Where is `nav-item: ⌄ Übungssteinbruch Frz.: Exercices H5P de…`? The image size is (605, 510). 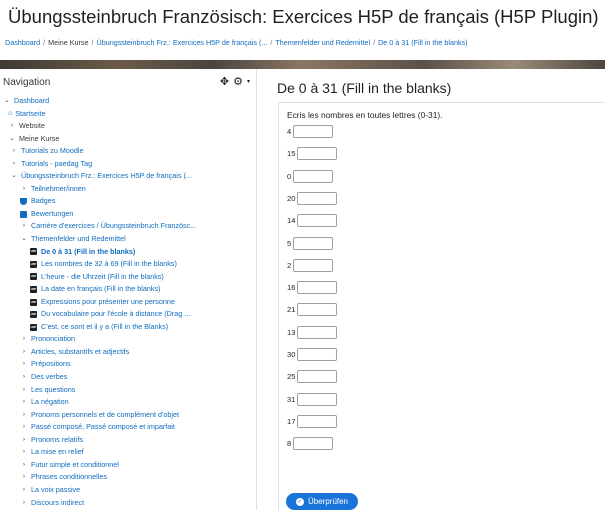
nav-item: ⌄ Übungssteinbruch Frz.: Exercices H5P de… is located at coordinates (128, 176).